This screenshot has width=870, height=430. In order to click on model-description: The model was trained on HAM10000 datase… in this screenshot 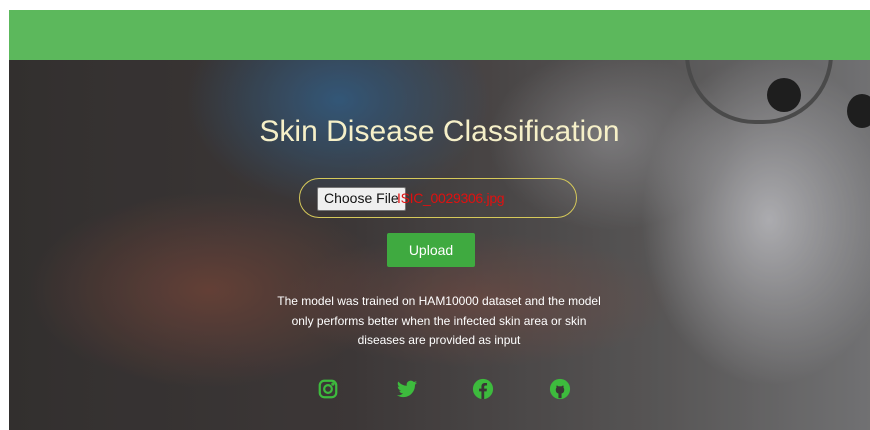, I will do `click(439, 320)`.